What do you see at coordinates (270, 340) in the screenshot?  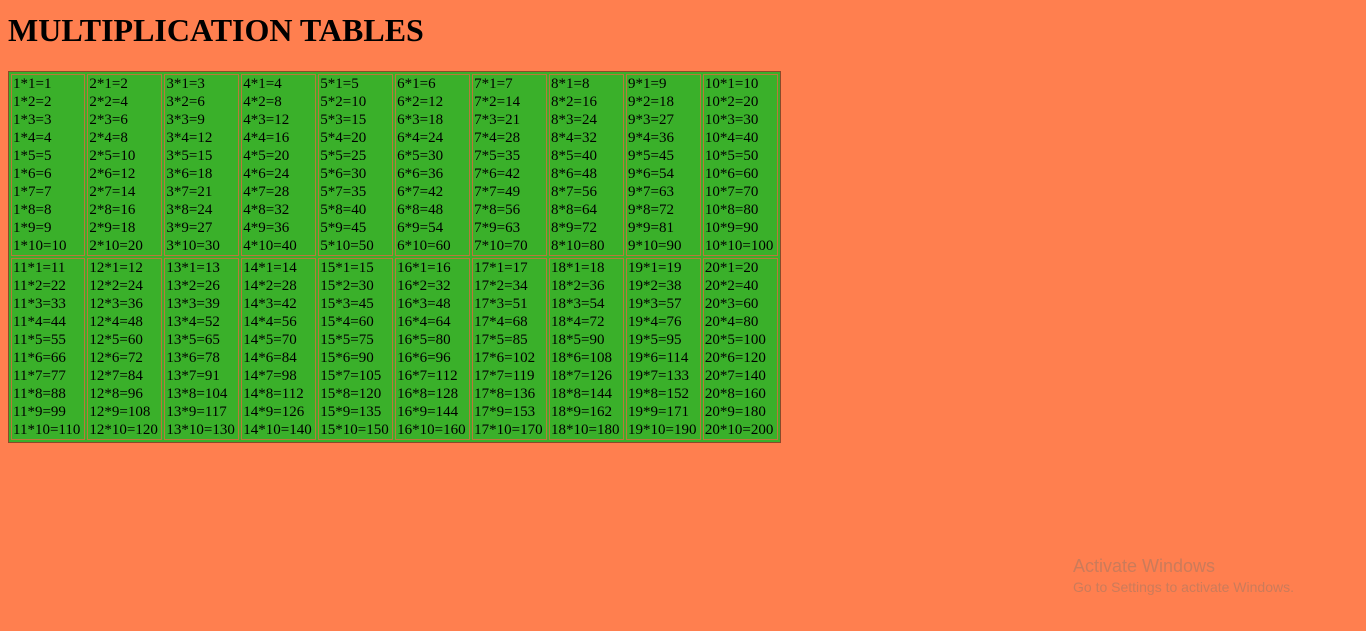 I see `table-cell-line: 14*5=70` at bounding box center [270, 340].